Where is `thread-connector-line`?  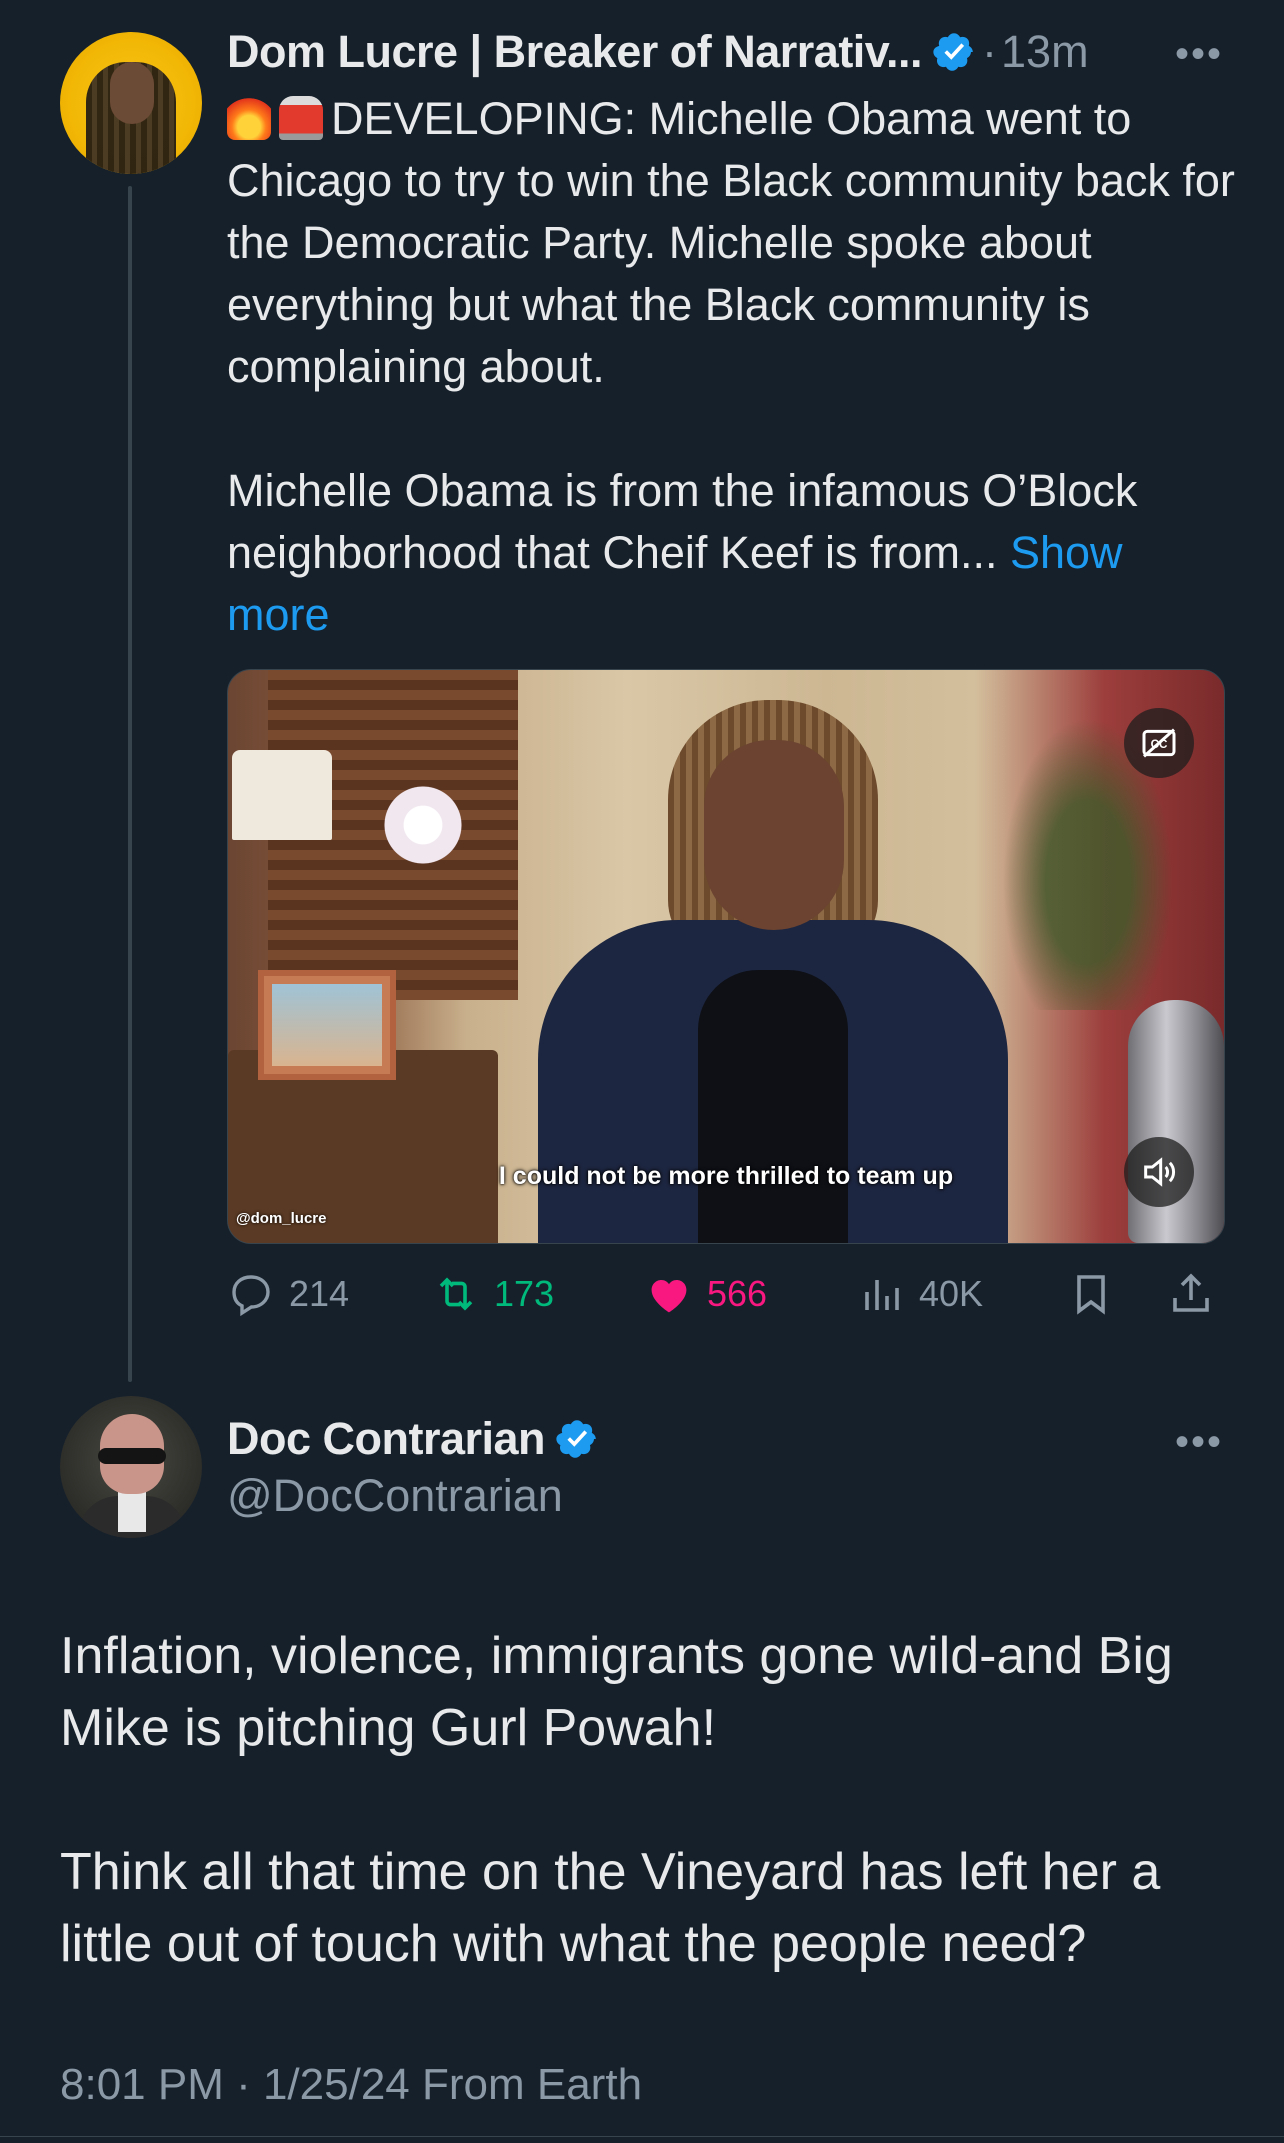 thread-connector-line is located at coordinates (130, 784).